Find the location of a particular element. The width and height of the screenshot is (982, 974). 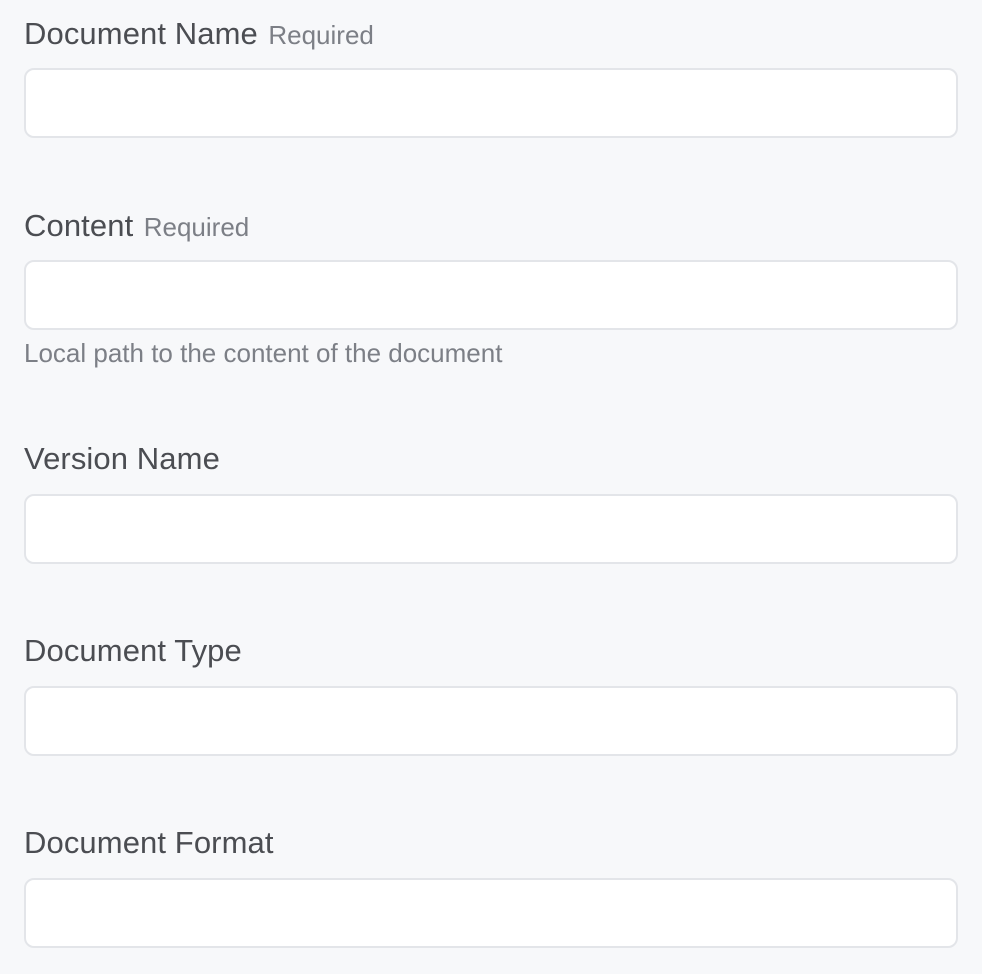

document-format-input is located at coordinates (491, 913).